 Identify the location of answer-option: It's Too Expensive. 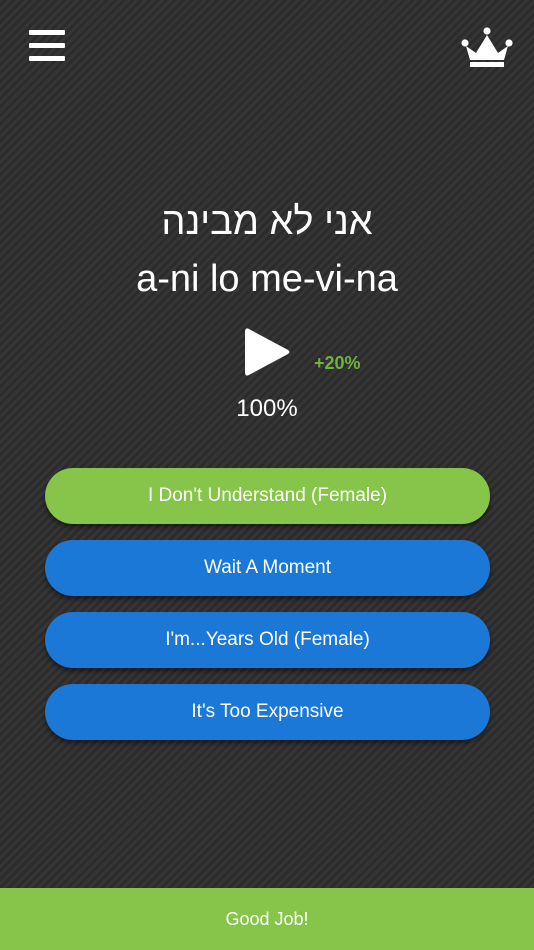
(267, 712).